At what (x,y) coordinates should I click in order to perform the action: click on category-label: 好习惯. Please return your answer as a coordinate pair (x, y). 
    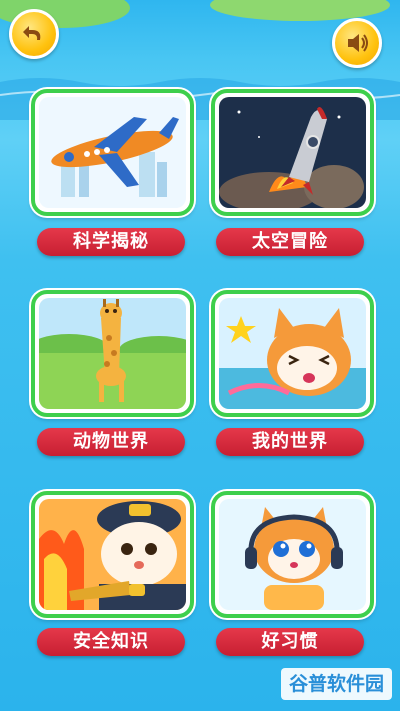
    Looking at the image, I should click on (290, 642).